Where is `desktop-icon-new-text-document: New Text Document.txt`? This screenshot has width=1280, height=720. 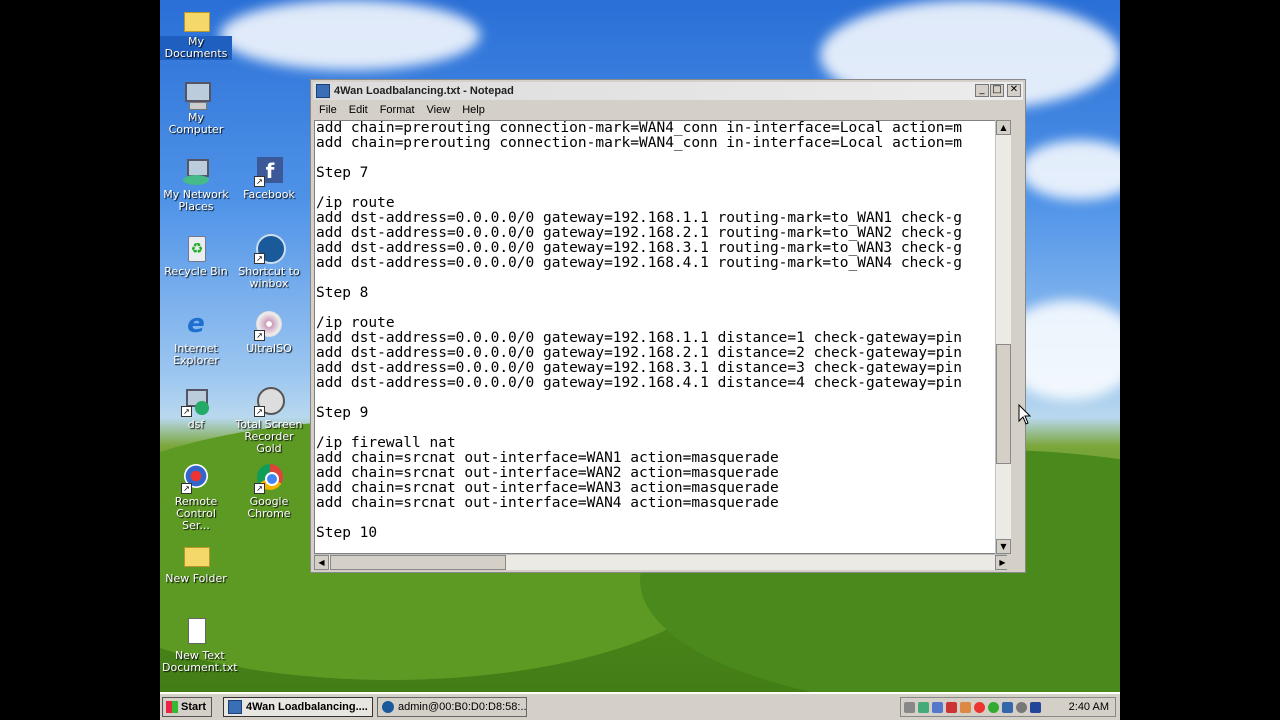
desktop-icon-new-text-document: New Text Document.txt is located at coordinates (199, 646).